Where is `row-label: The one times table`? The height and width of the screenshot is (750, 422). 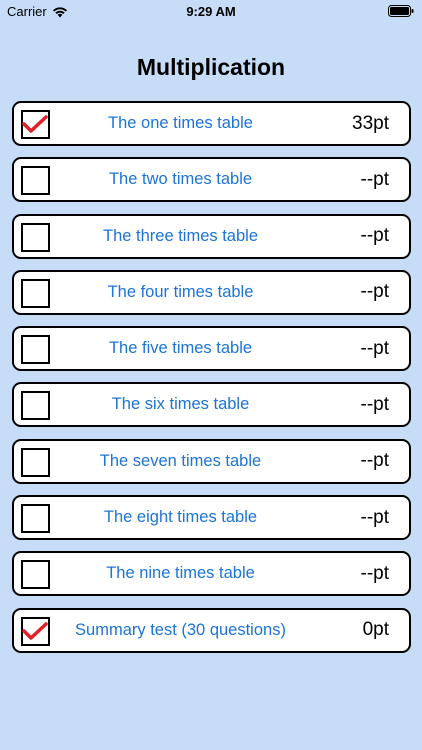 row-label: The one times table is located at coordinates (180, 123).